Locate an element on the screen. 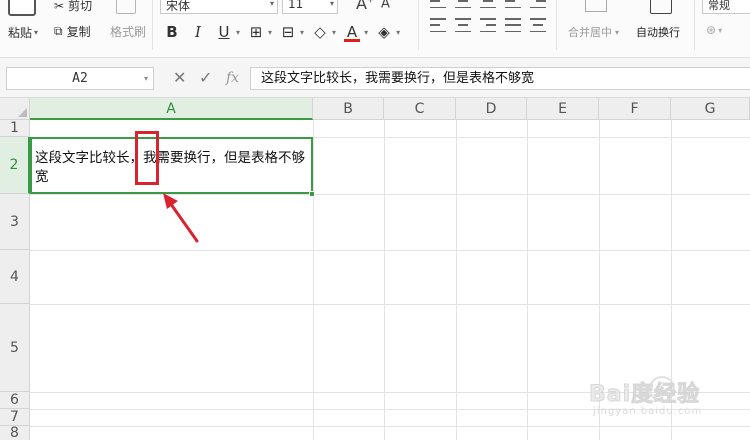 Image resolution: width=750 pixels, height=440 pixels. number-format-value: 常规 is located at coordinates (719, 6).